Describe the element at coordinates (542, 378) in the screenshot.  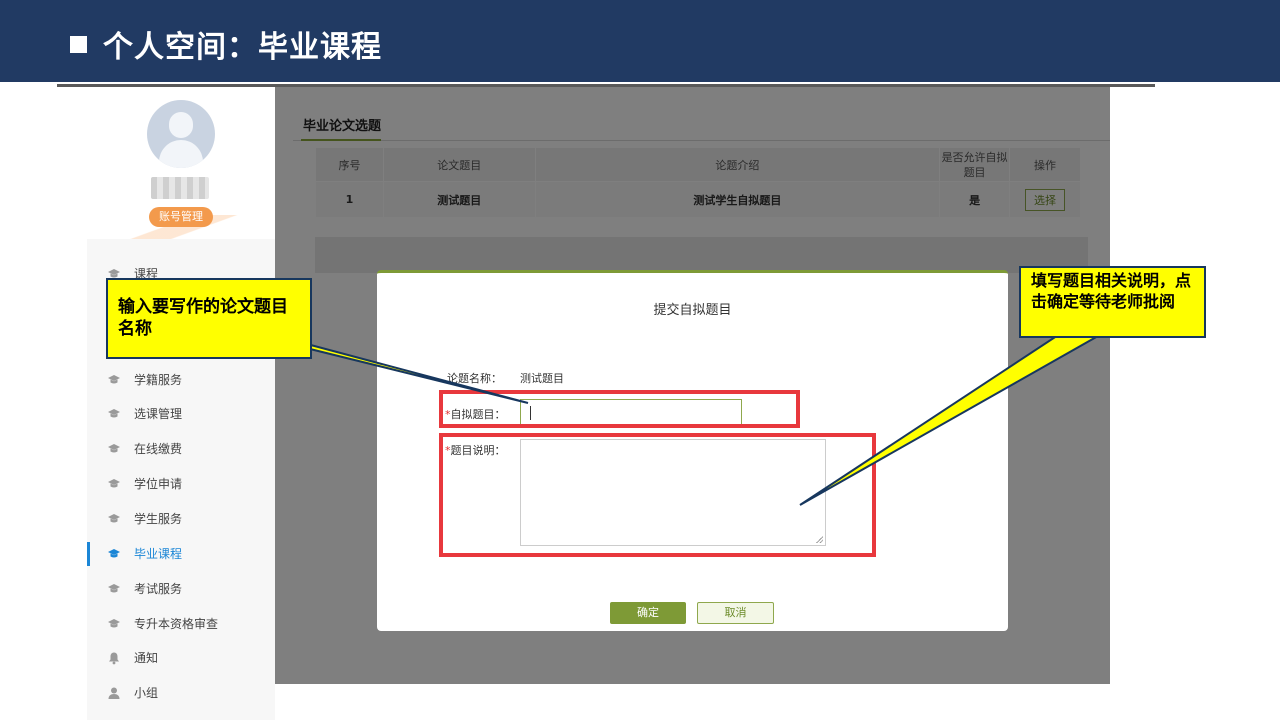
I see `topic-name-value: 测试题目` at that location.